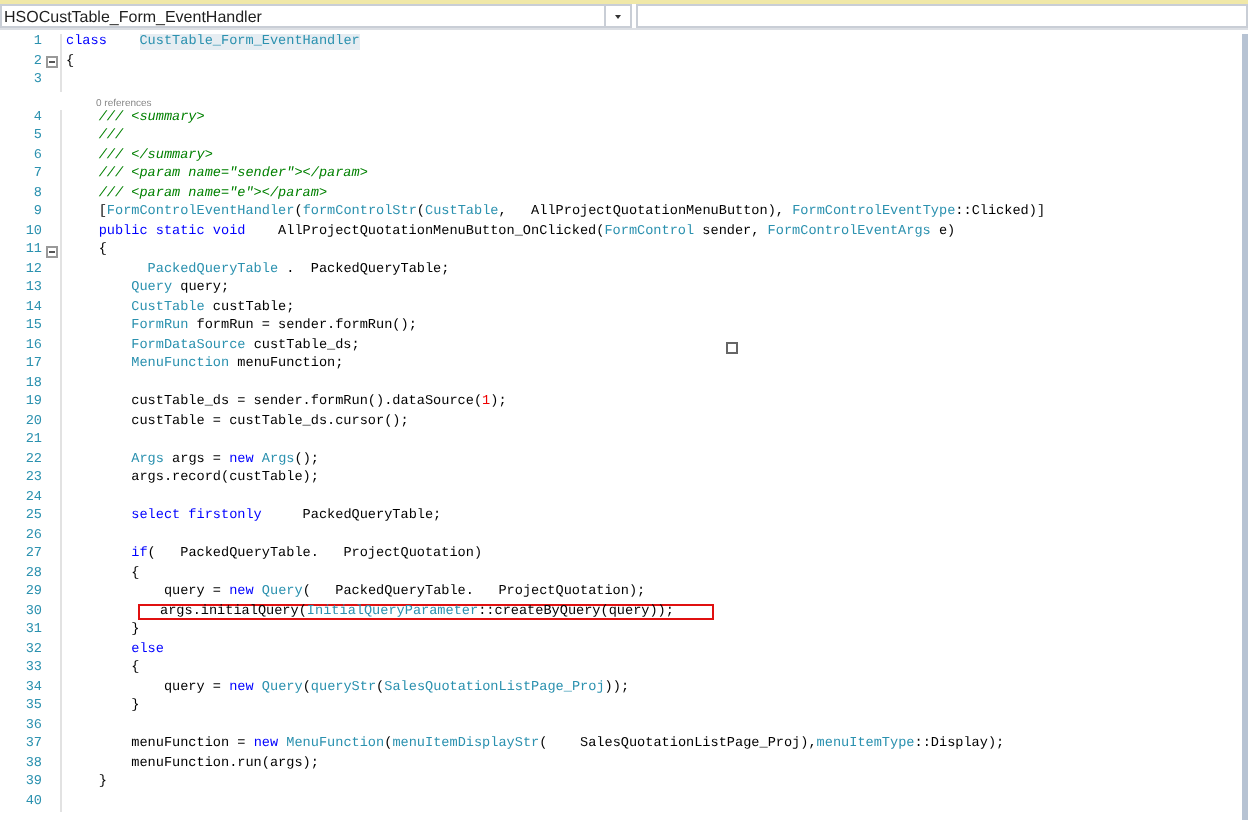  Describe the element at coordinates (732, 348) in the screenshot. I see `marker-square-icon` at that location.